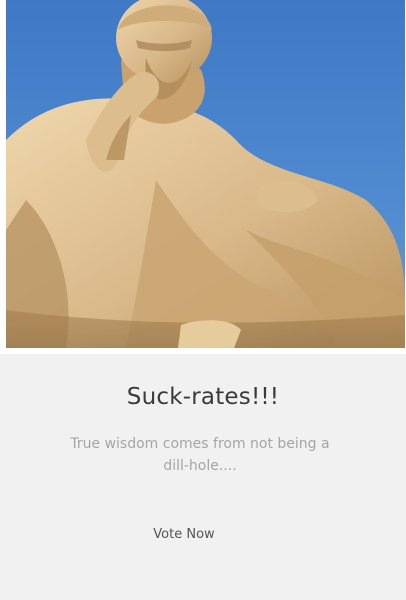  Describe the element at coordinates (203, 397) in the screenshot. I see `card-title: Suck-rates!!!` at that location.